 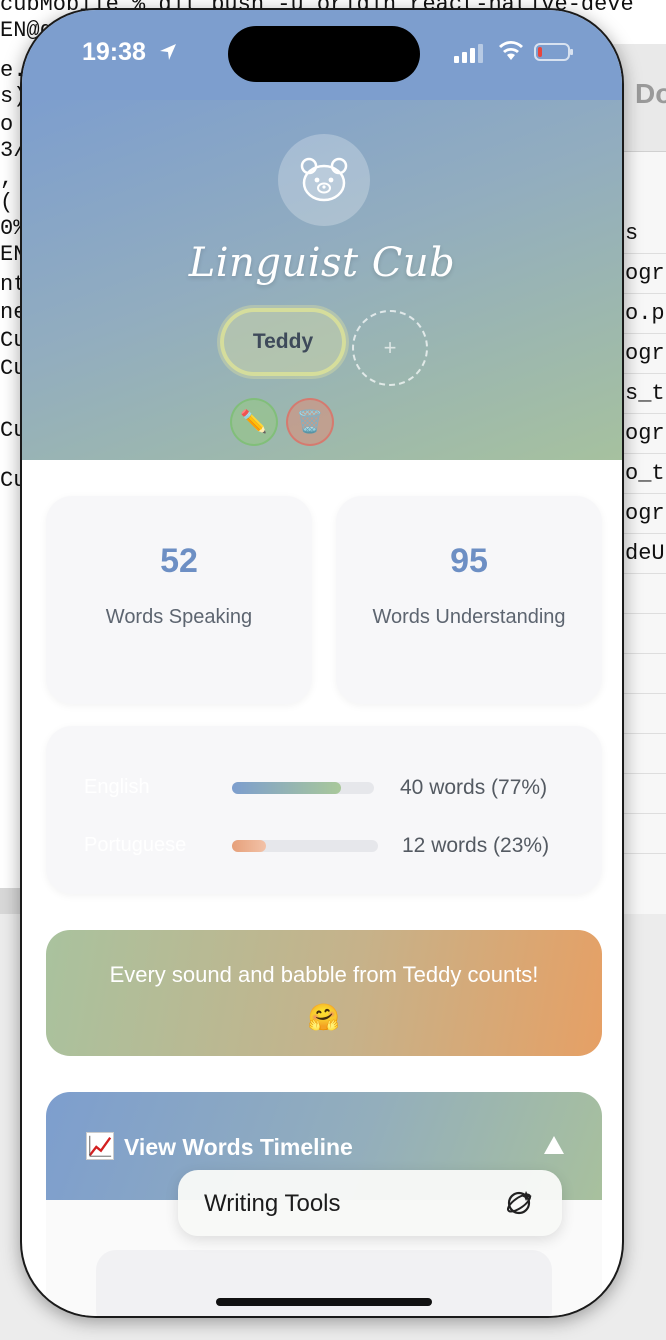 What do you see at coordinates (7, 124) in the screenshot?
I see `terminal-line: o` at bounding box center [7, 124].